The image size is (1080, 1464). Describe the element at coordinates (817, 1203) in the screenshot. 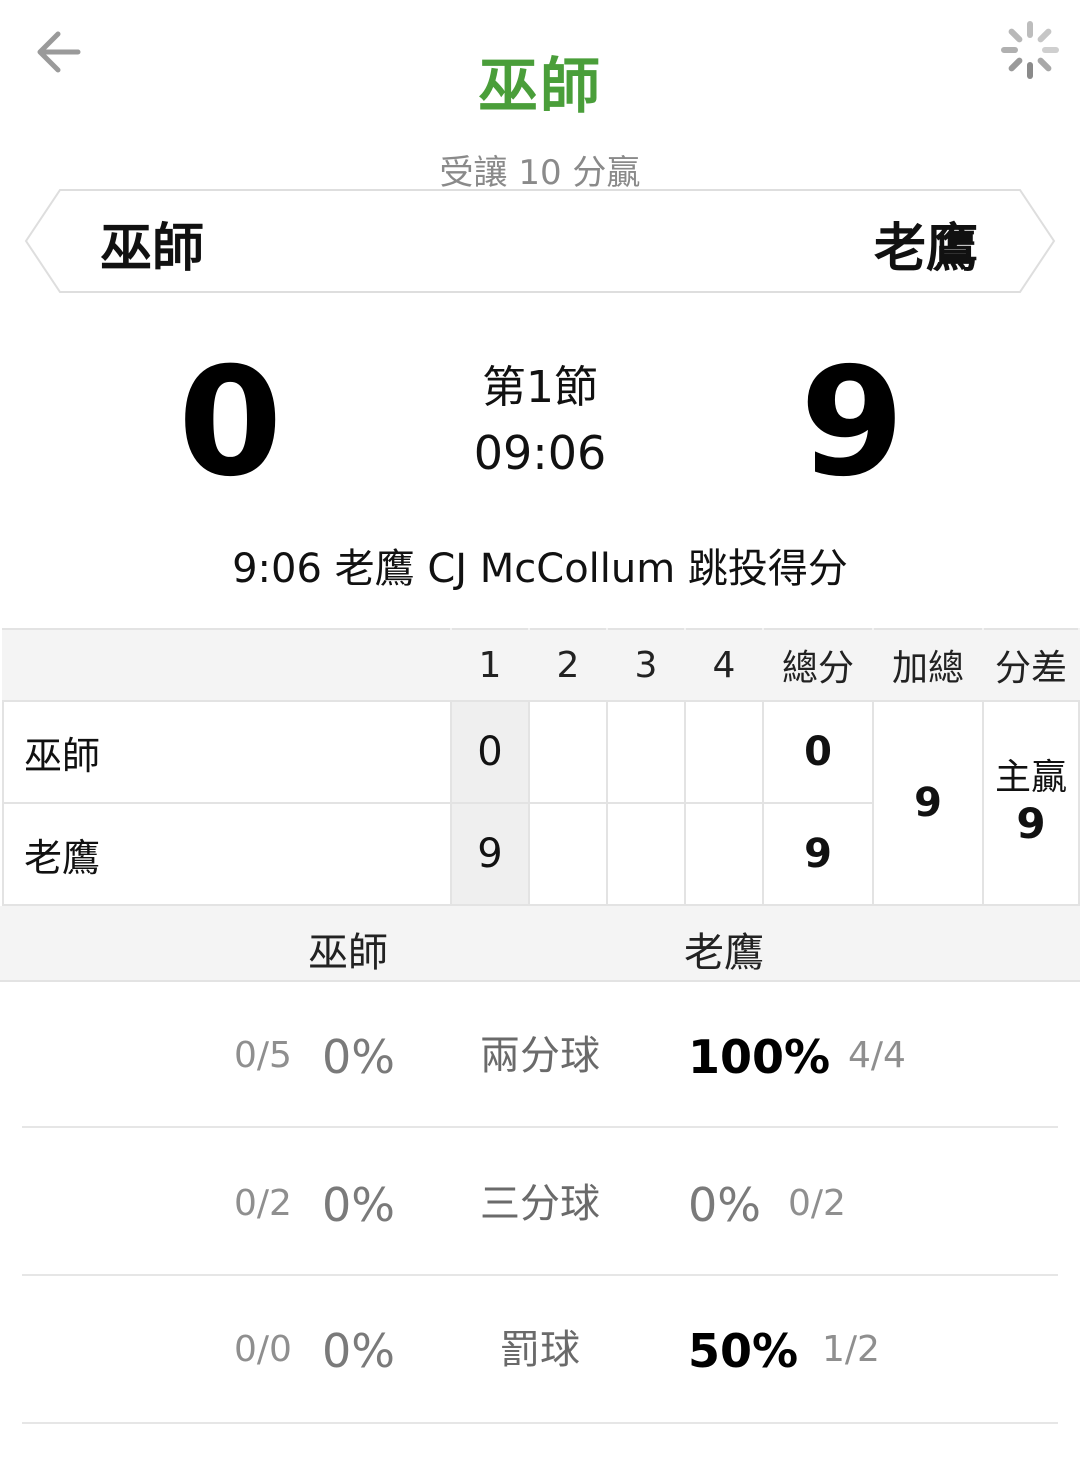

I see `home-frac: 0/2` at that location.